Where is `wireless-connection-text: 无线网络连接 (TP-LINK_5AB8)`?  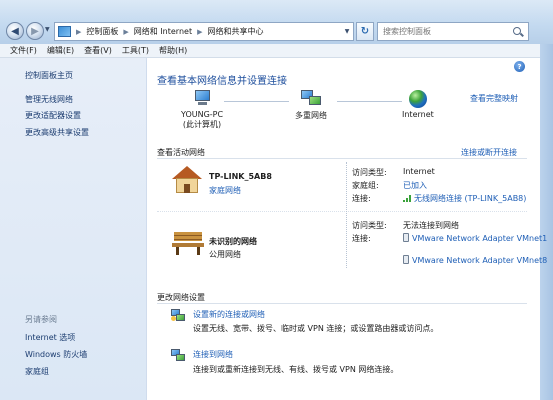
wireless-connection-text: 无线网络连接 (TP-LINK_5AB8) is located at coordinates (470, 198).